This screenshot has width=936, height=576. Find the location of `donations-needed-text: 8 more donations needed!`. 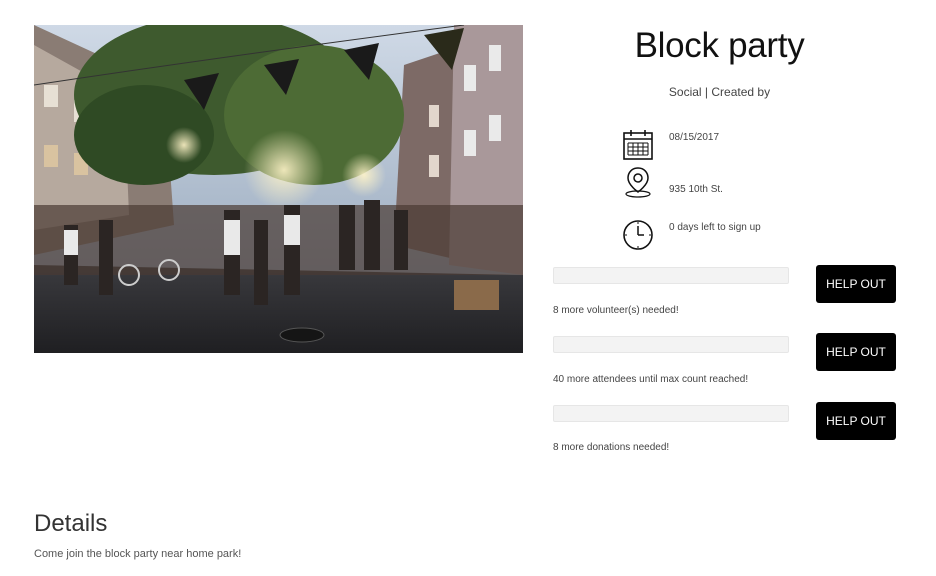

donations-needed-text: 8 more donations needed! is located at coordinates (611, 447).